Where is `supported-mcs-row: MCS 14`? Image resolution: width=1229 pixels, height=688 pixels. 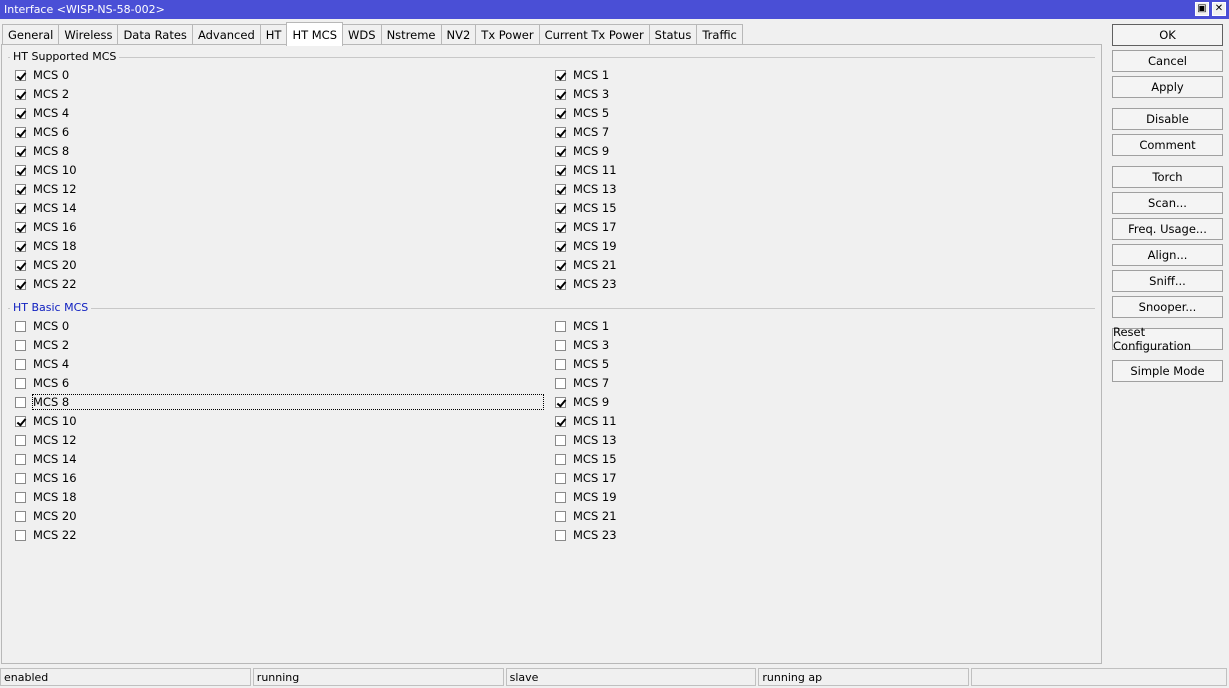
supported-mcs-row: MCS 14 is located at coordinates (46, 208).